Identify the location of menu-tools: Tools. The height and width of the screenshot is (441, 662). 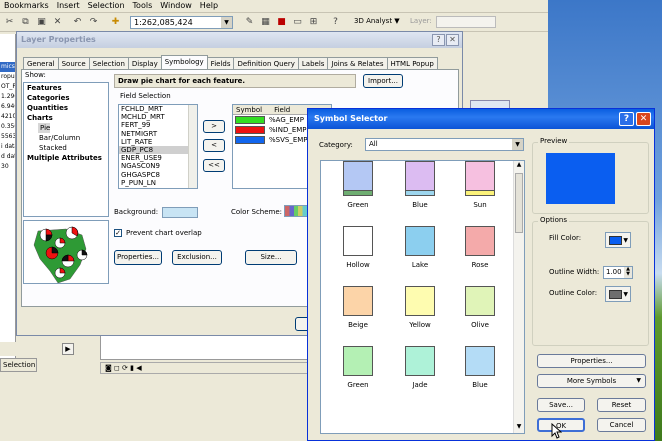
(143, 5).